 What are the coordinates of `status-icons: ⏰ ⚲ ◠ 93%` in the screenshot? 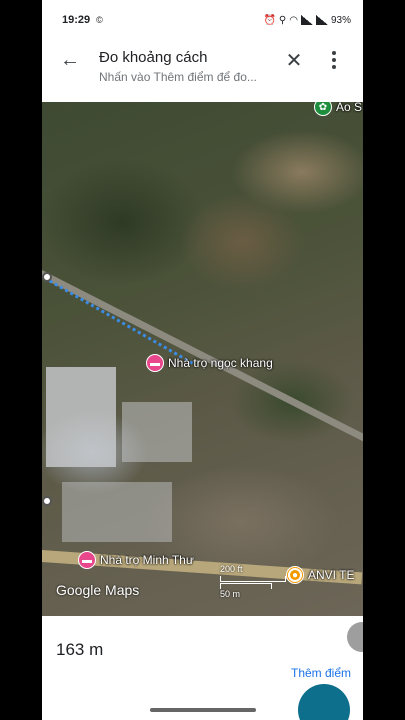 It's located at (307, 20).